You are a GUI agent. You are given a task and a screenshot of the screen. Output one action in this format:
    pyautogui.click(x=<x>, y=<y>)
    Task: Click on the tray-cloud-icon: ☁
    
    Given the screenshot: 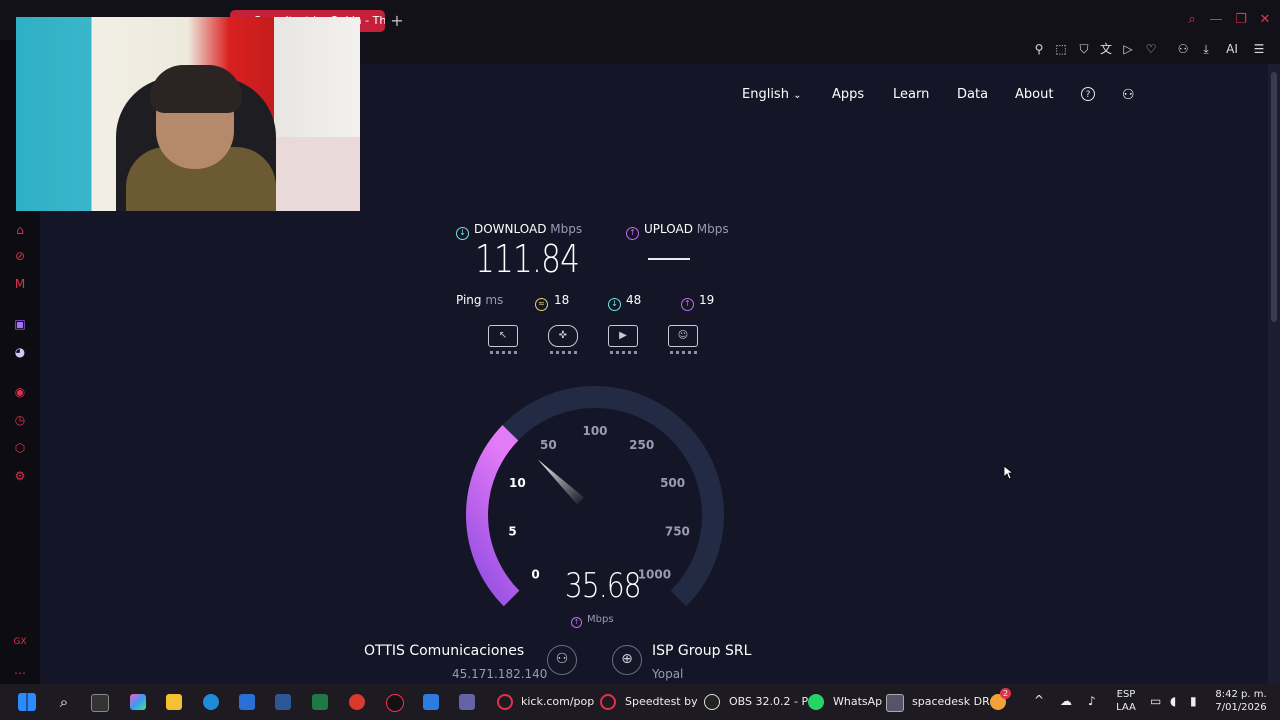 What is the action you would take?
    pyautogui.click(x=1066, y=701)
    